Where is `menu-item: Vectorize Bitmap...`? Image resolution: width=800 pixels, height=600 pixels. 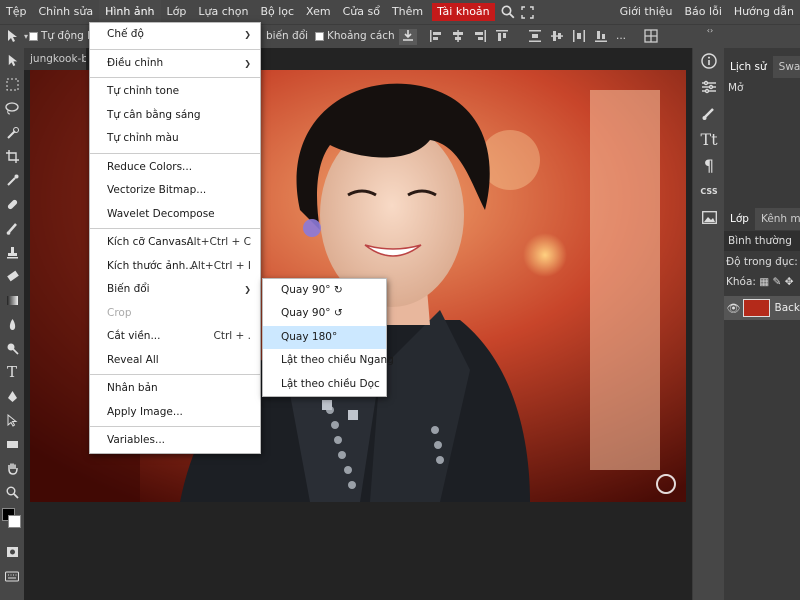
menu-item: Vectorize Bitmap... is located at coordinates (175, 191).